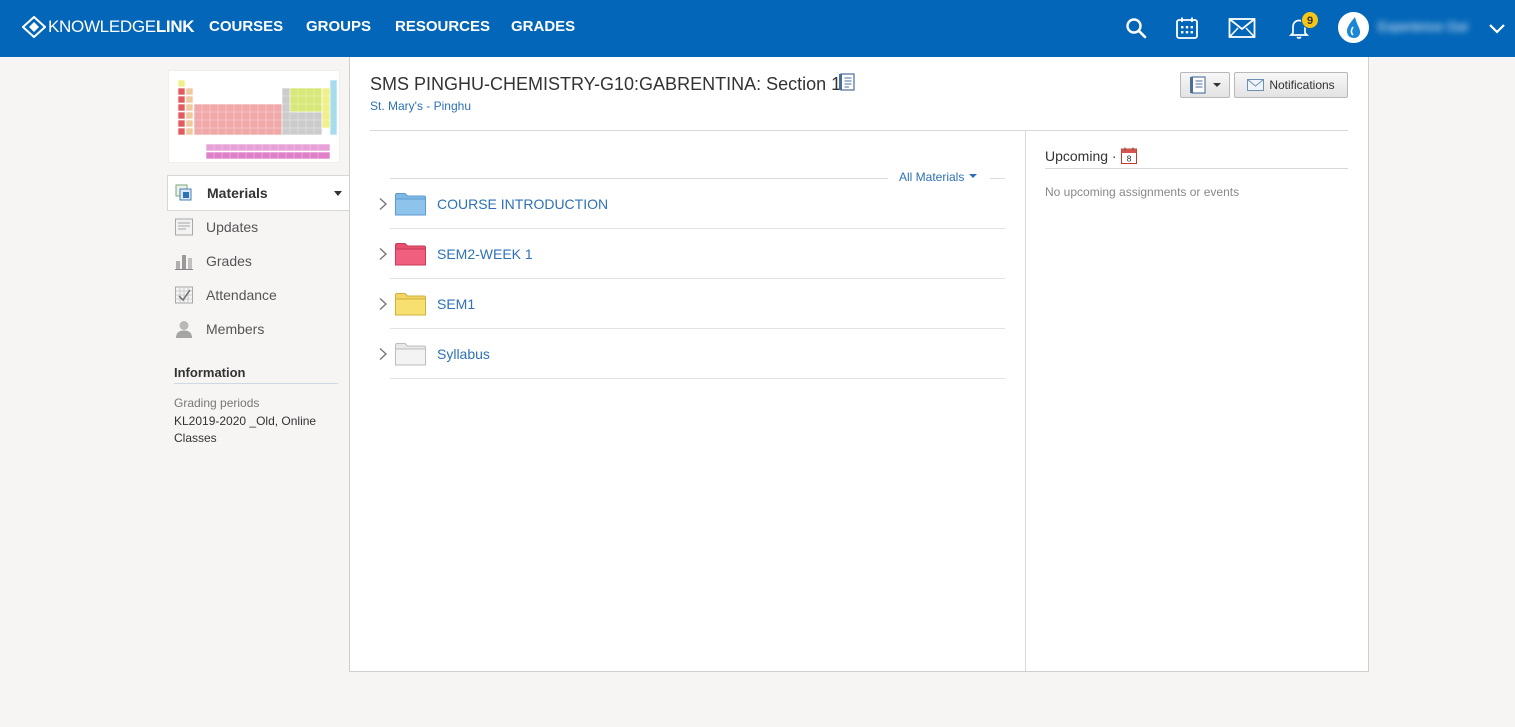 Image resolution: width=1515 pixels, height=727 pixels. Describe the element at coordinates (255, 261) in the screenshot. I see `sidebar-item-grades: Grades` at that location.